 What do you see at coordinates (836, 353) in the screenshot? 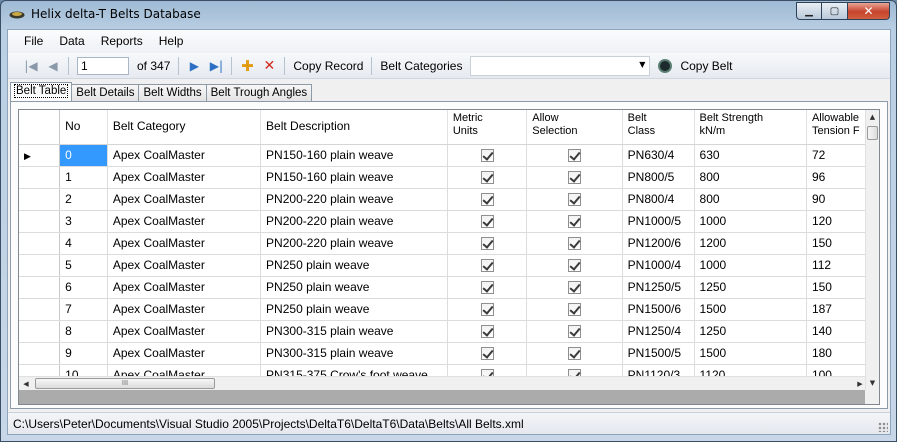
I see `cell-tension: 180` at bounding box center [836, 353].